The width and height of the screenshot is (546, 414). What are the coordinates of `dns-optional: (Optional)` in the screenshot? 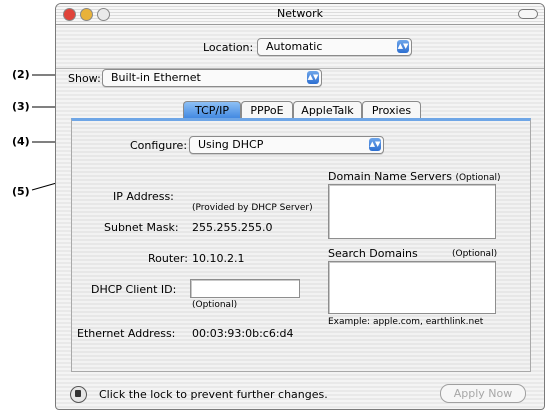 It's located at (478, 178).